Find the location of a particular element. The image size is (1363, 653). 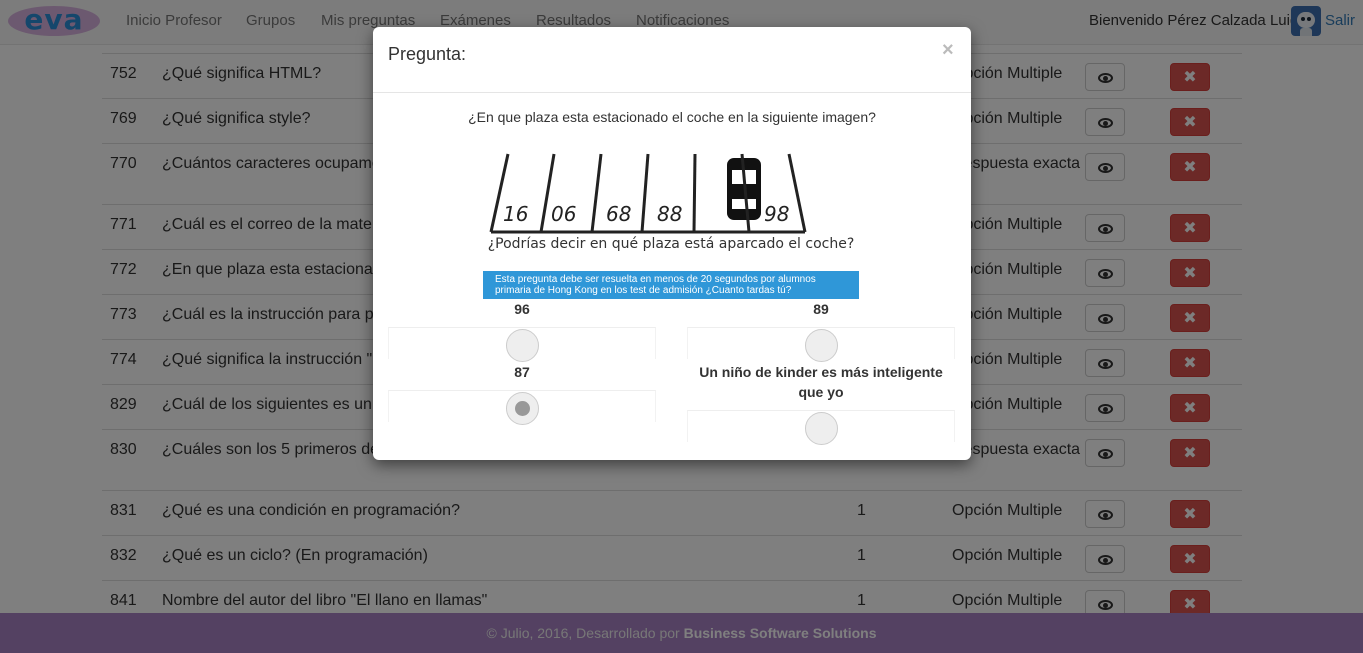

spot-number: 06 is located at coordinates (563, 214).